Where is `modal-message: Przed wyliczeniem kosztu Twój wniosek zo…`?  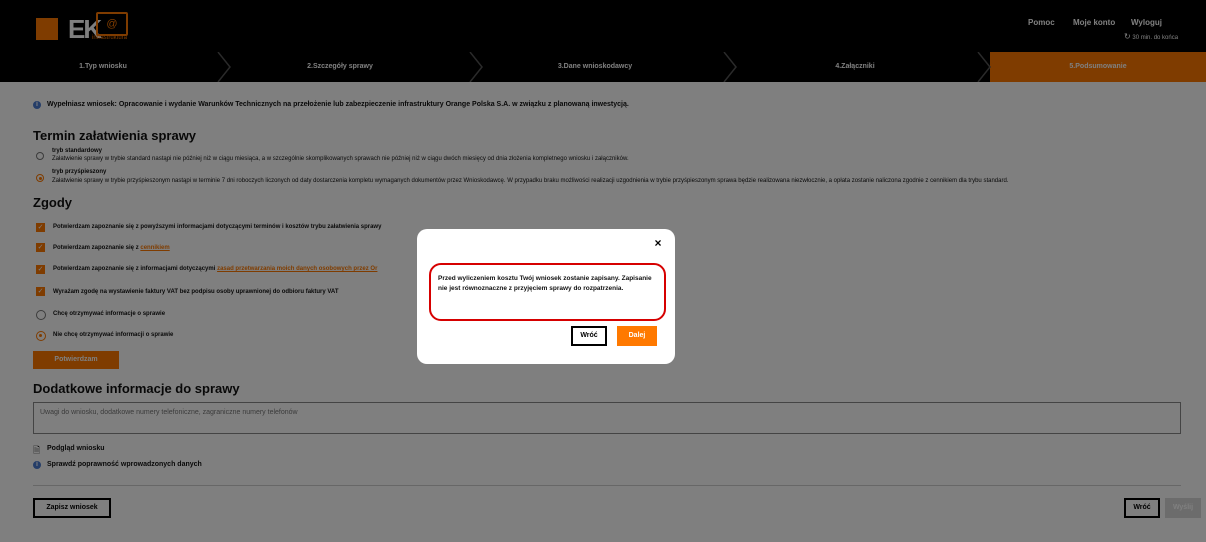
modal-message: Przed wyliczeniem kosztu Twój wniosek zo… is located at coordinates (547, 292).